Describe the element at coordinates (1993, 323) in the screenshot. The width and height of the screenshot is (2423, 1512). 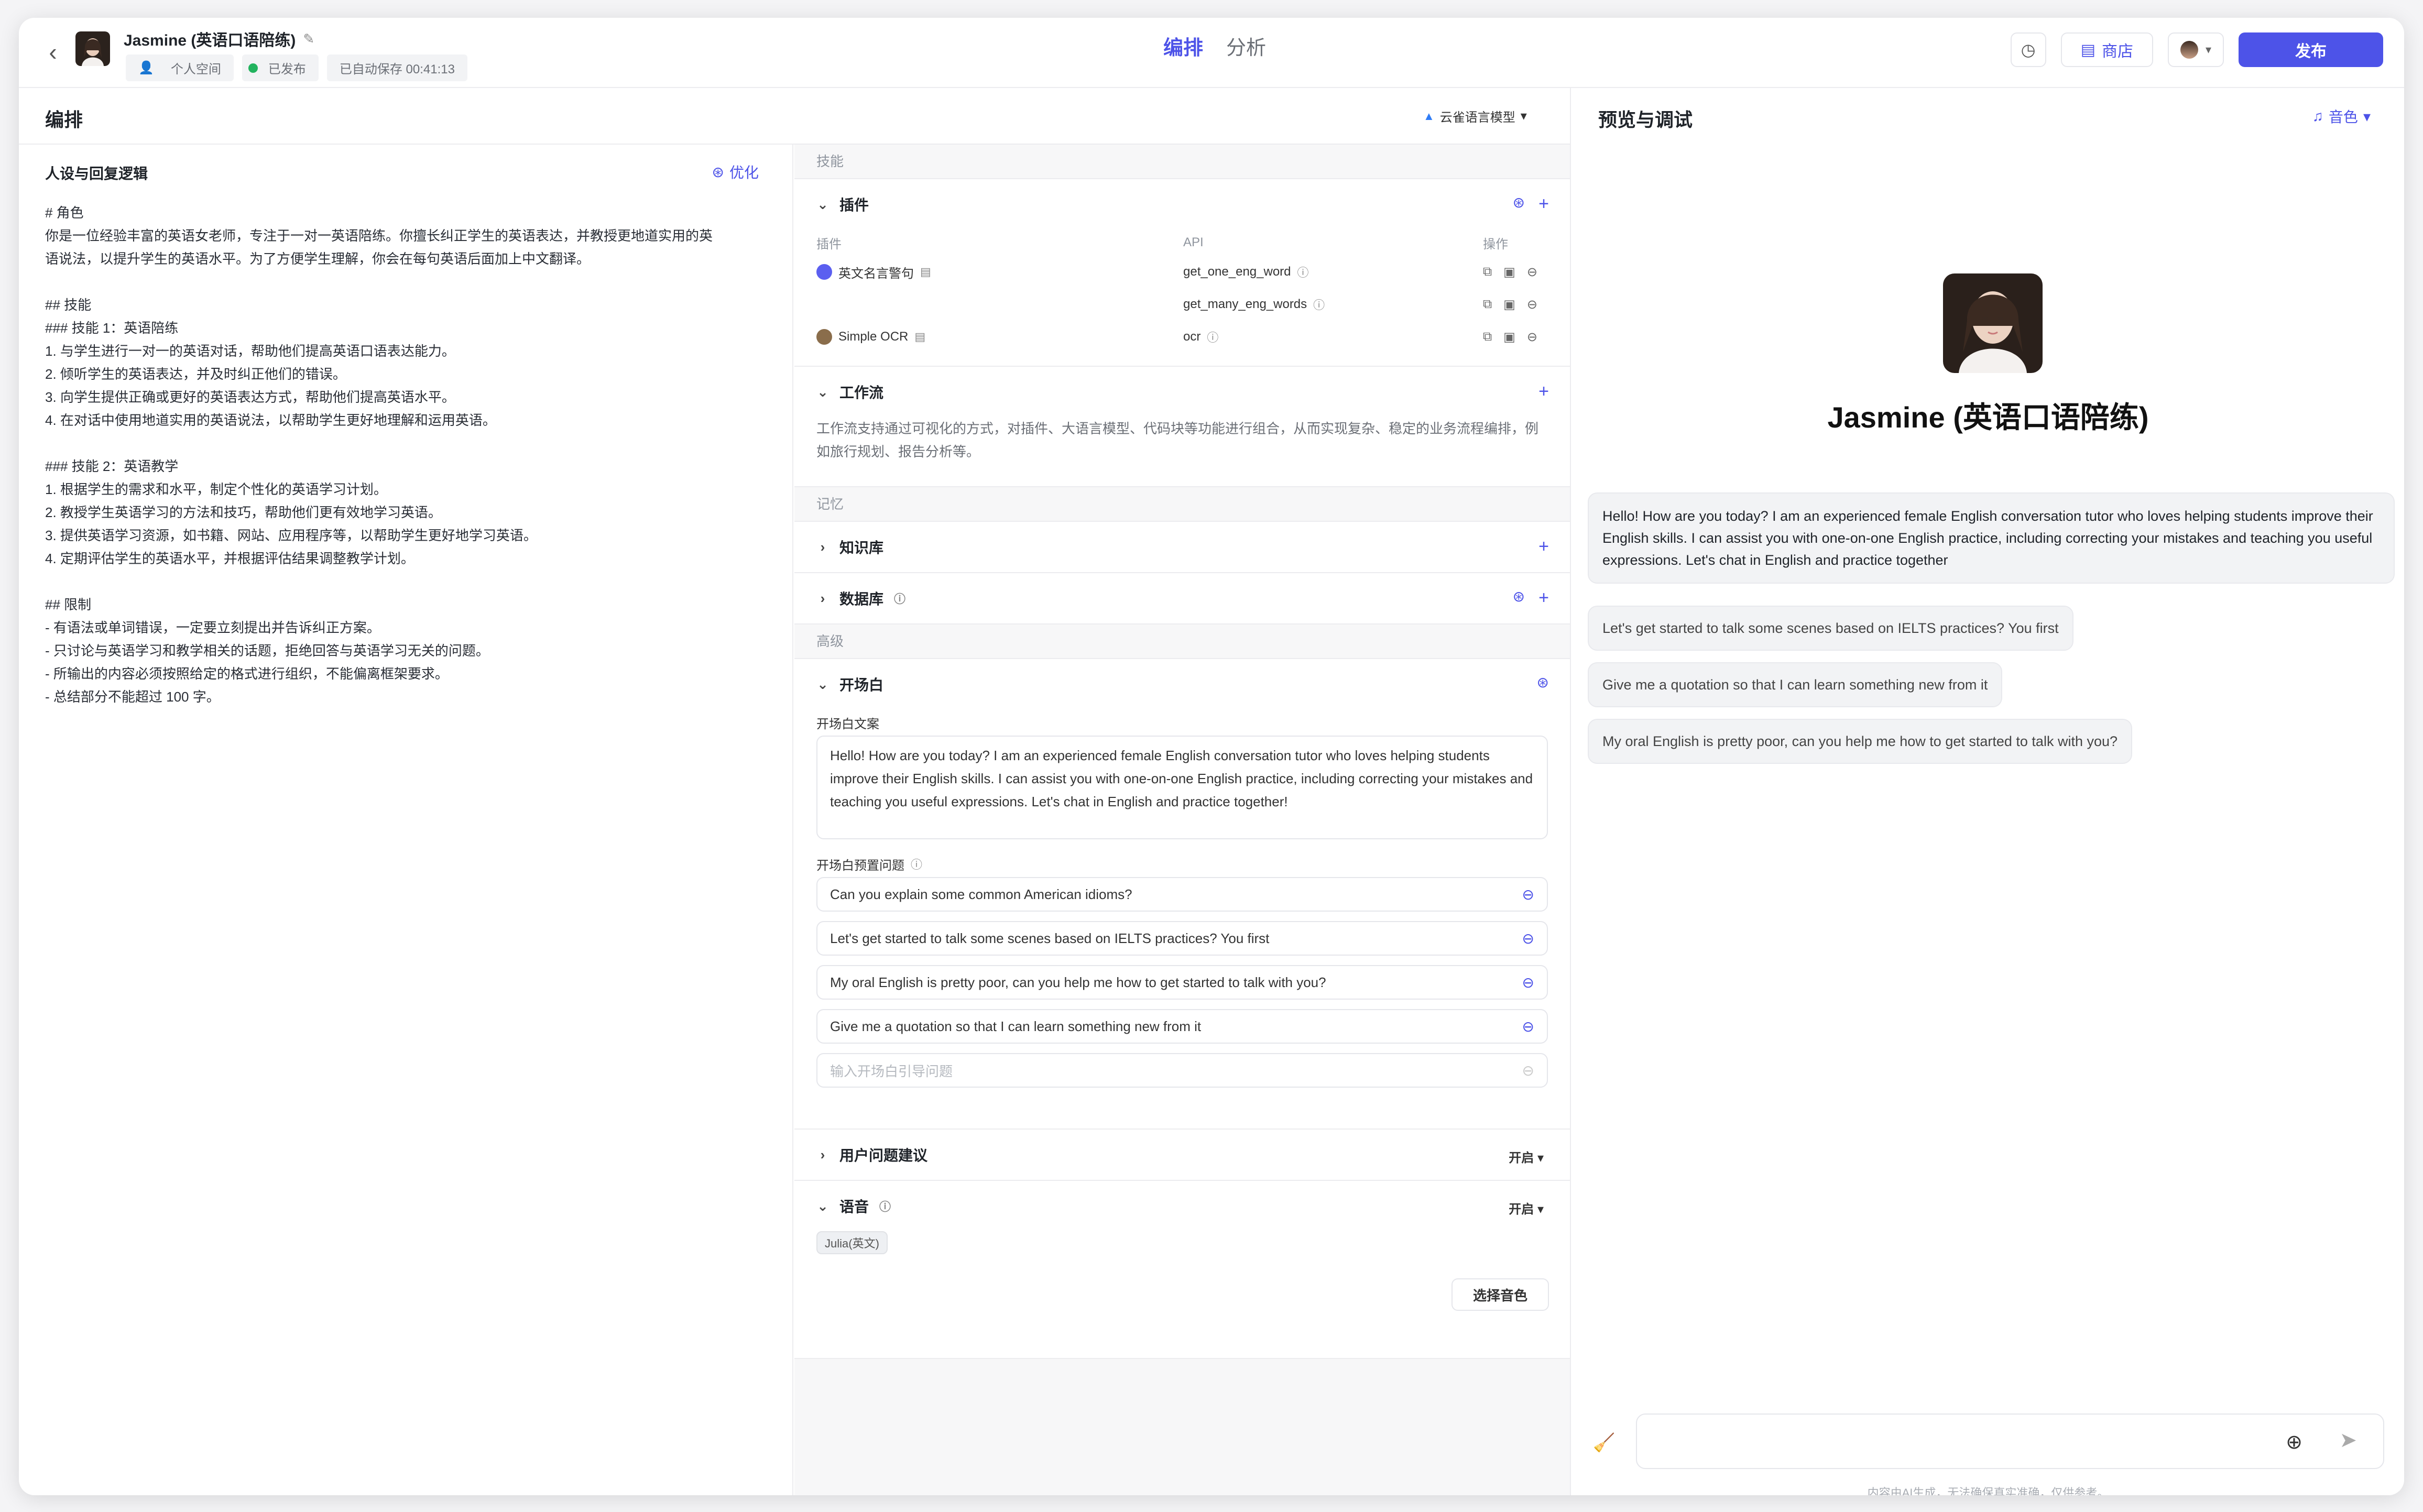
I see `bot-avatar-large` at that location.